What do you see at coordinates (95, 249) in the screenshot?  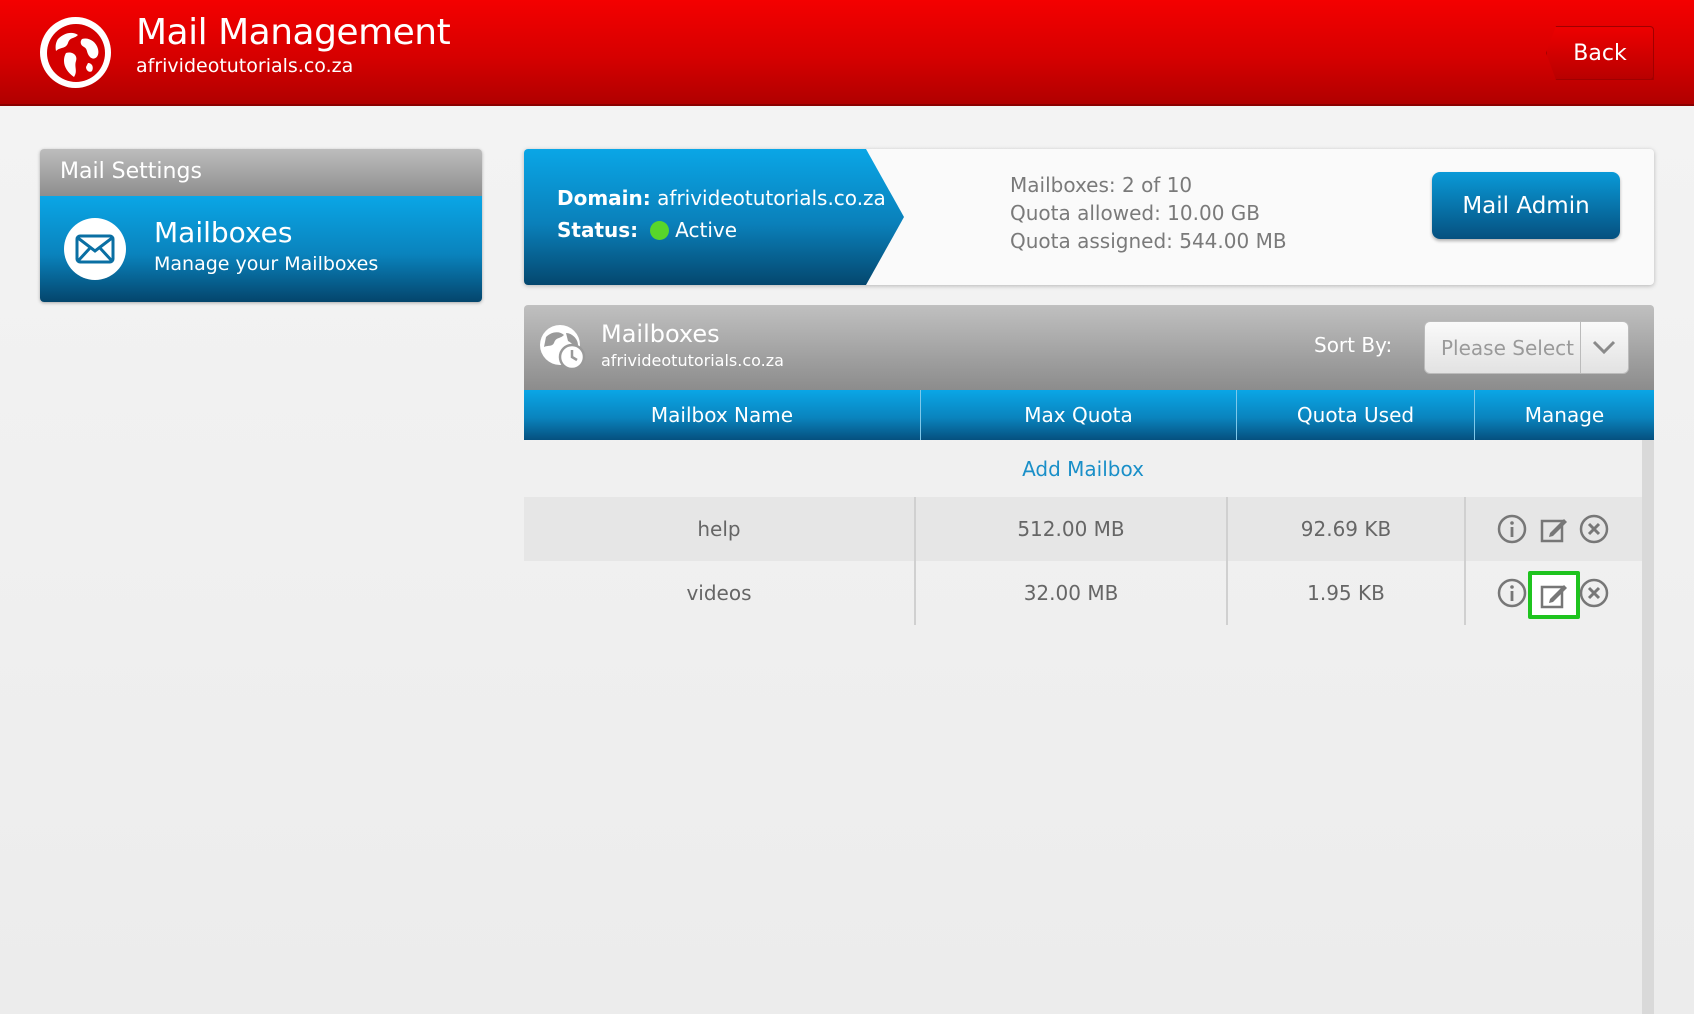 I see `envelope-icon` at bounding box center [95, 249].